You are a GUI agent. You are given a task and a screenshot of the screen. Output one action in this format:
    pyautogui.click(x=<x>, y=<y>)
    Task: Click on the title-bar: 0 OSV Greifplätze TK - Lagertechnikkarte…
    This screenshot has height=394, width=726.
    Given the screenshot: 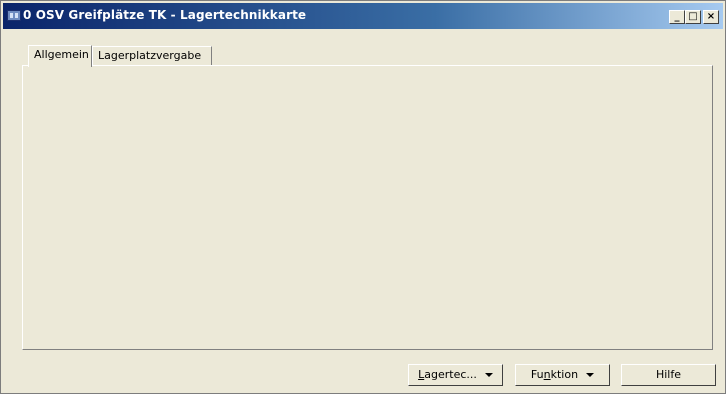 What is the action you would take?
    pyautogui.click(x=363, y=16)
    